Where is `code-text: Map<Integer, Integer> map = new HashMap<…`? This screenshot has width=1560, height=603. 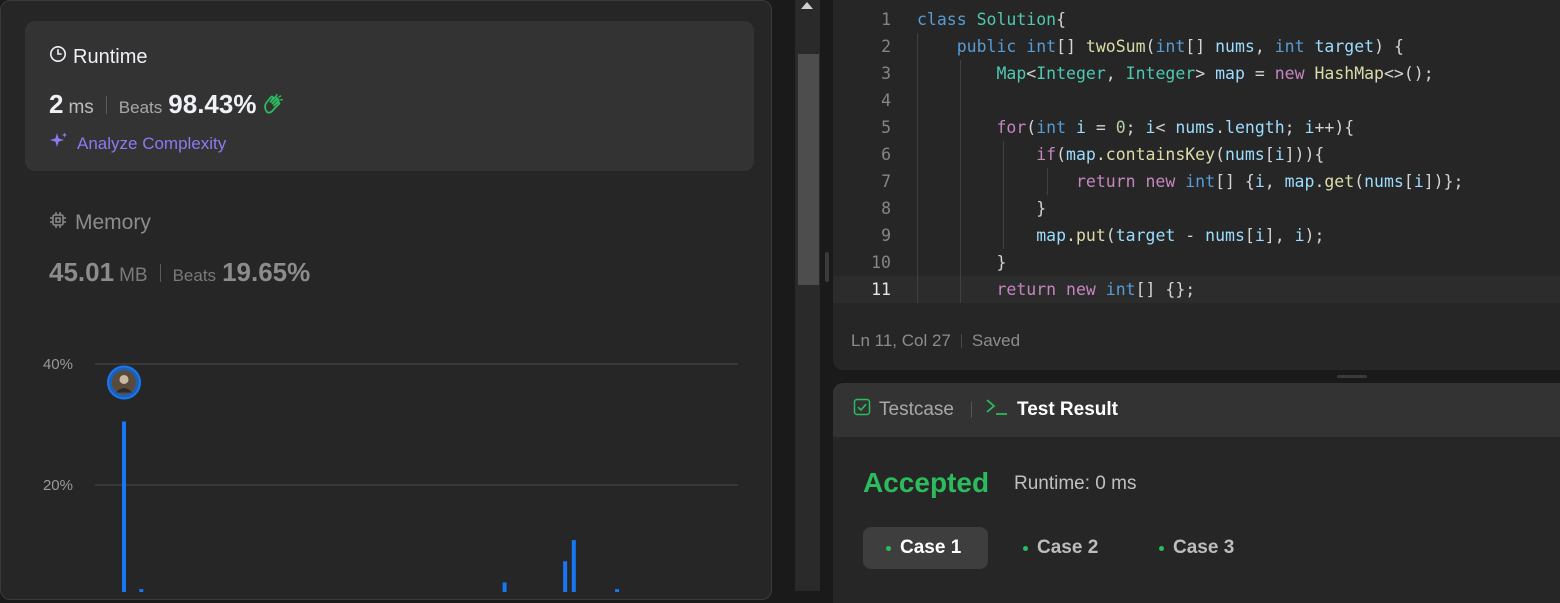
code-text: Map<Integer, Integer> map = new HashMap<… is located at coordinates (1215, 73).